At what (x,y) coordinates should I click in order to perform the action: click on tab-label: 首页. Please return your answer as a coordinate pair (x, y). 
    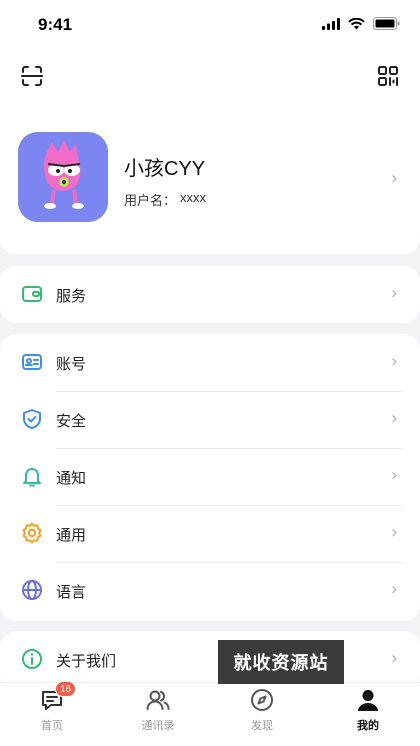
    Looking at the image, I should click on (52, 726).